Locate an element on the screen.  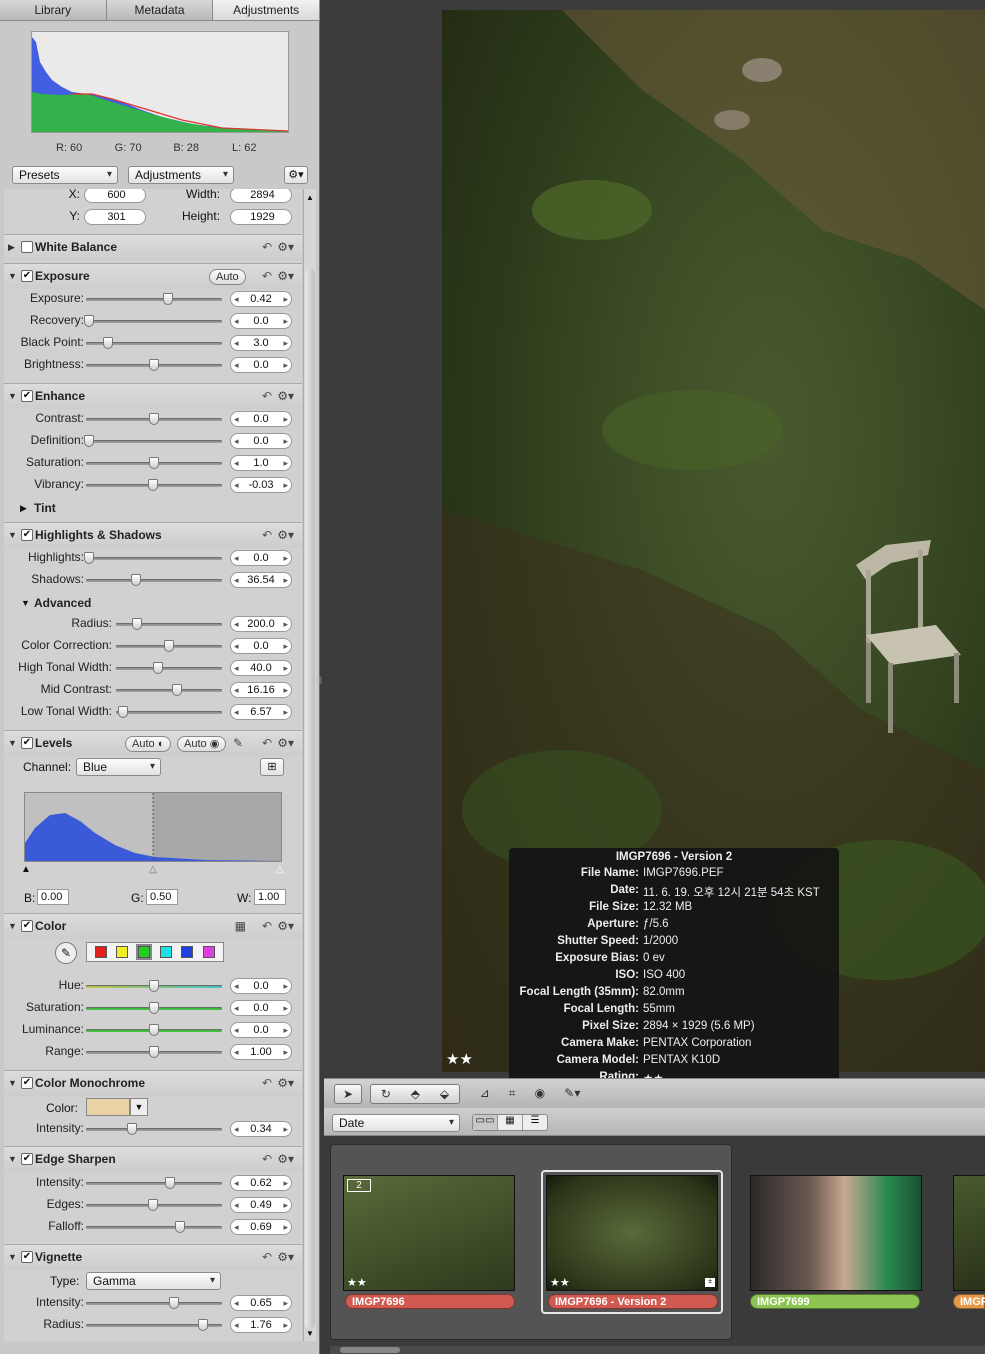
exposure-checkbox: ✔ is located at coordinates (27, 276).